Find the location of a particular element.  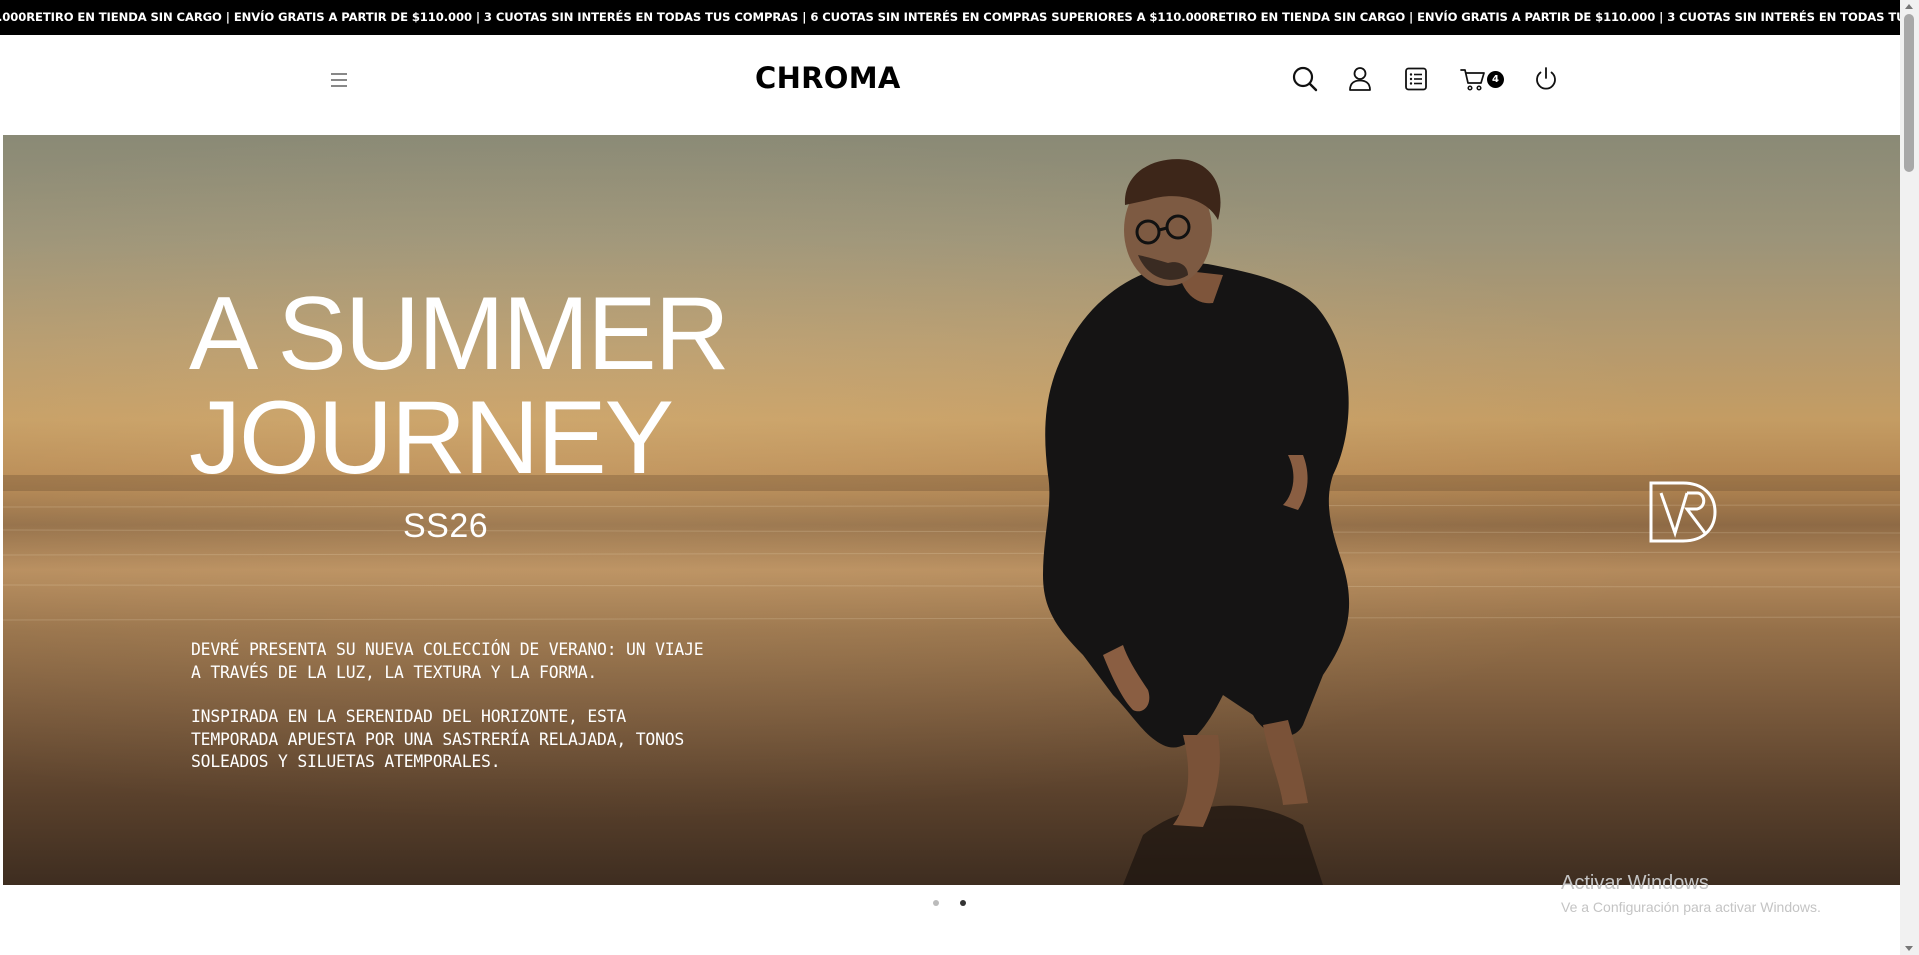

search-icon is located at coordinates (1305, 79).